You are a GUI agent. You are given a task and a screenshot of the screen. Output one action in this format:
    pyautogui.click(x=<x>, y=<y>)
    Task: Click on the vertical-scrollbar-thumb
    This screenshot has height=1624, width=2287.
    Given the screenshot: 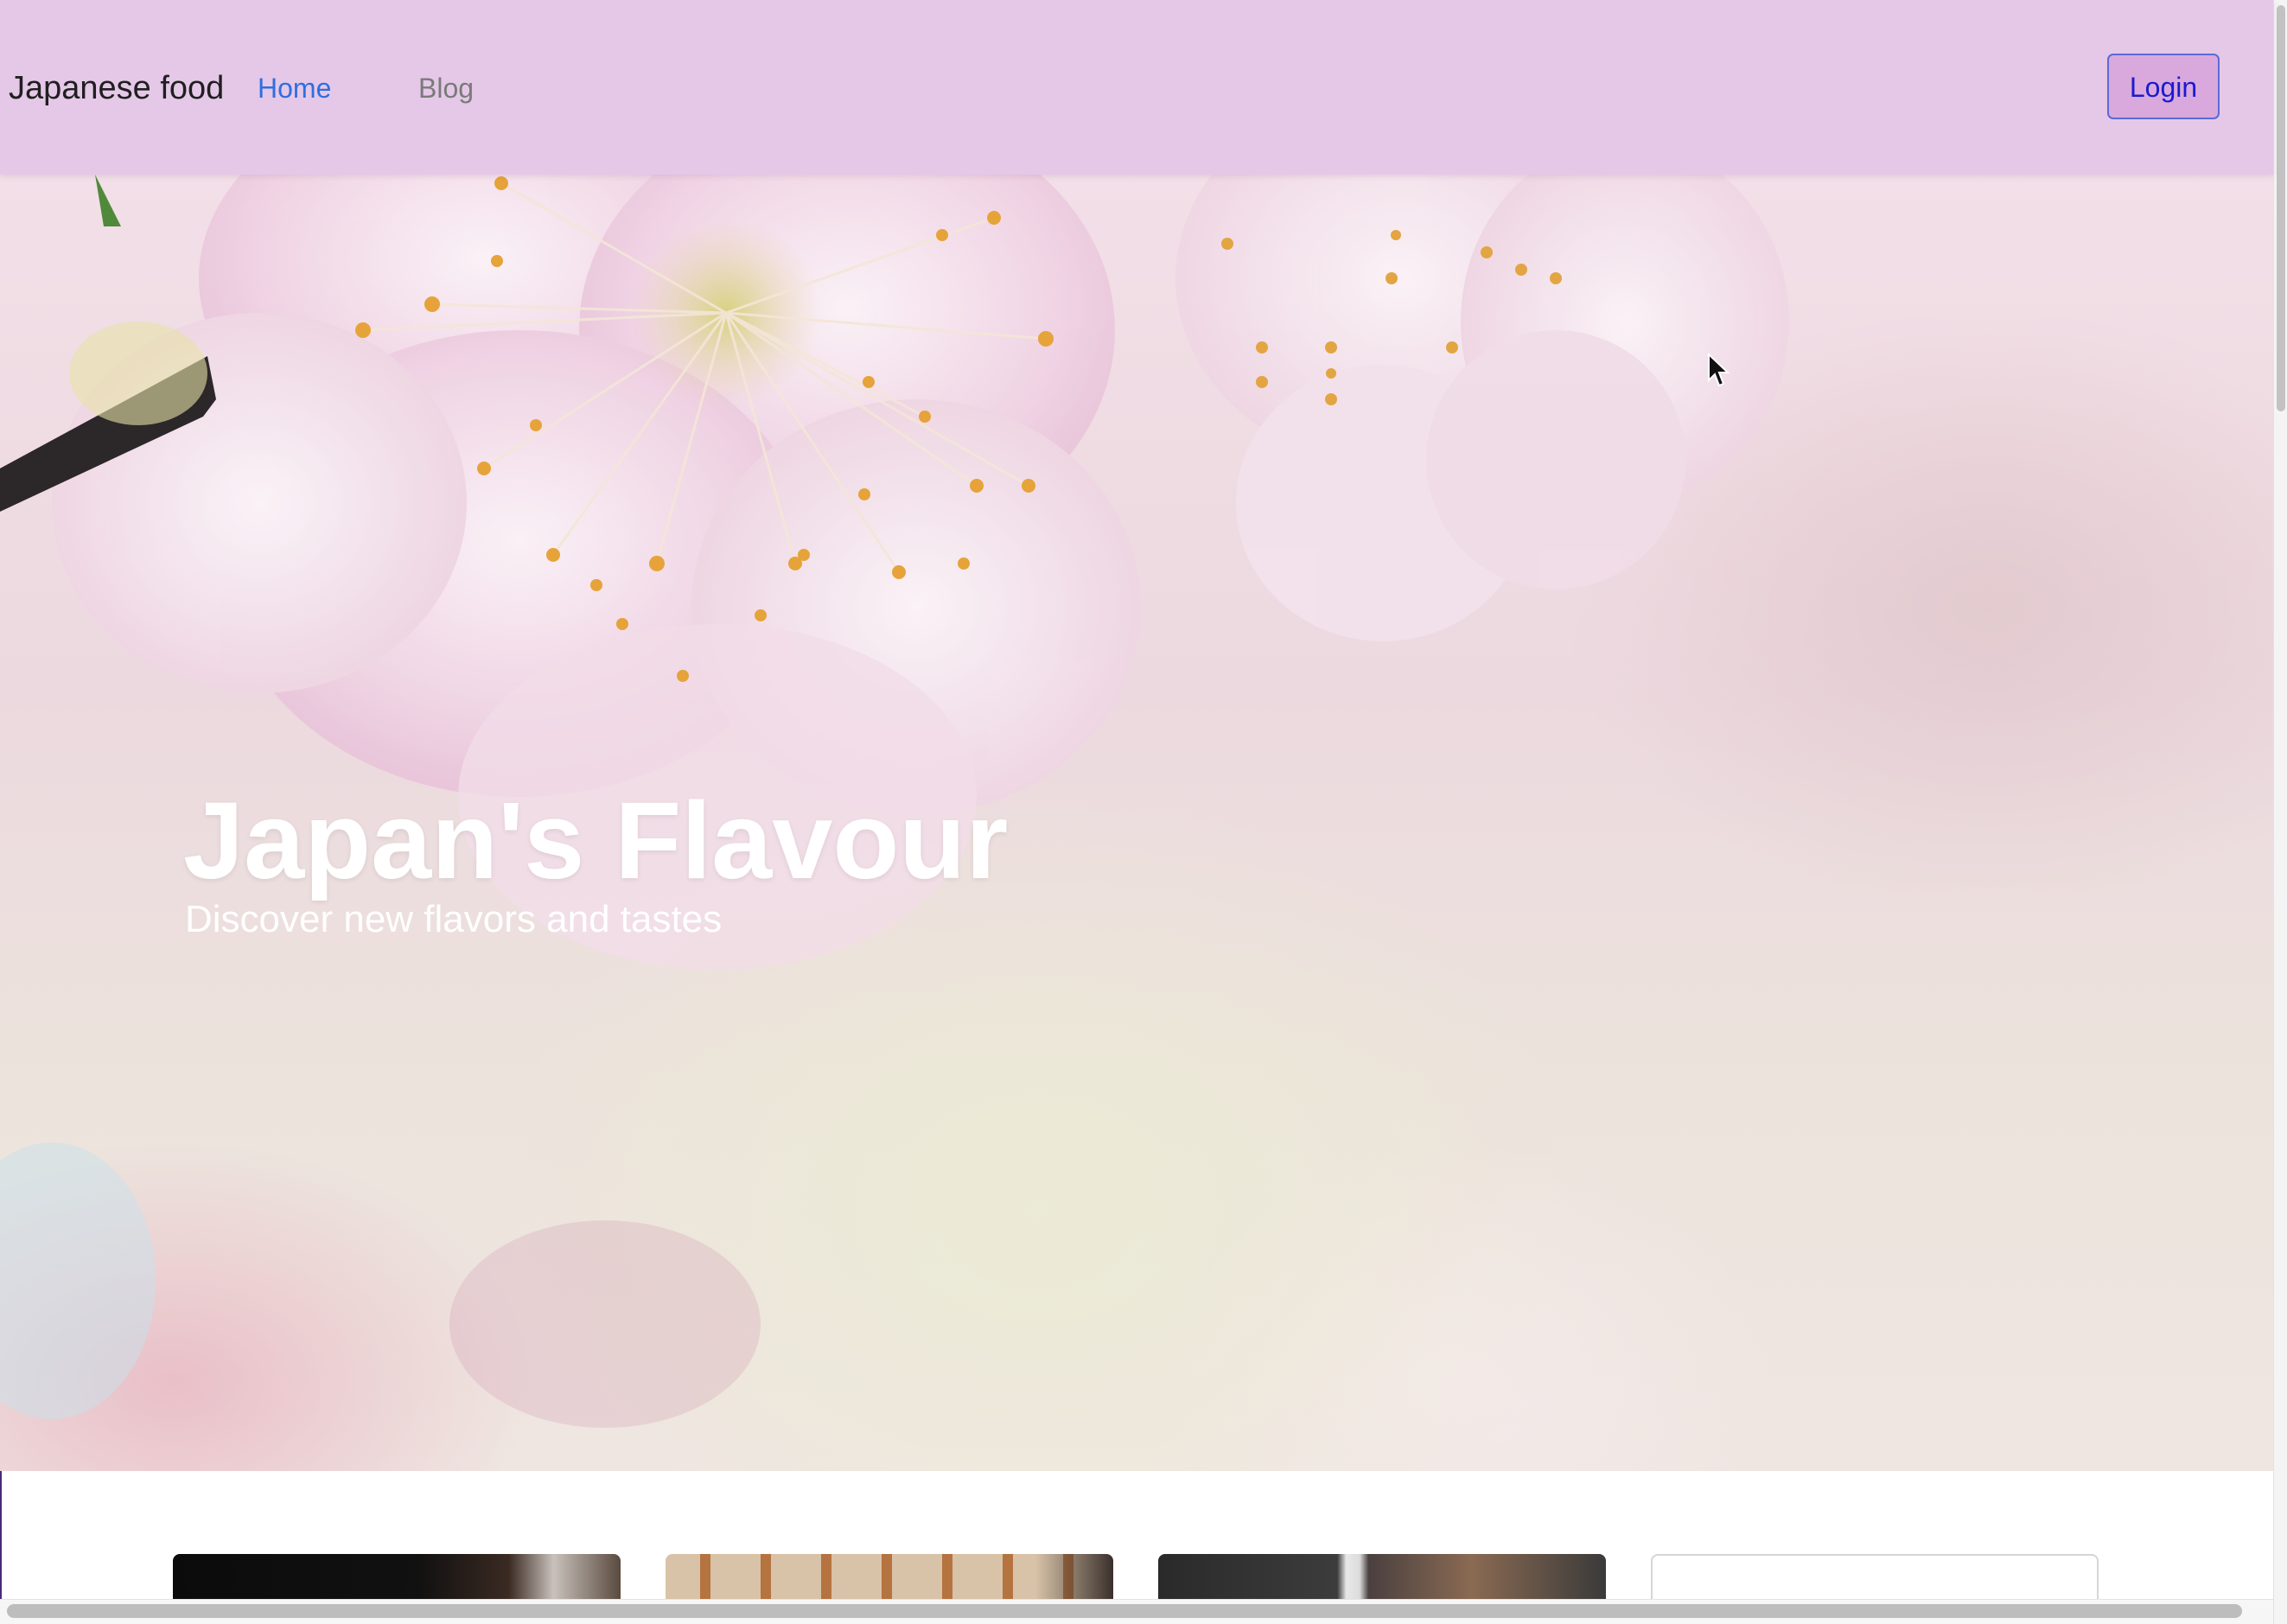 What is the action you would take?
    pyautogui.click(x=2281, y=208)
    